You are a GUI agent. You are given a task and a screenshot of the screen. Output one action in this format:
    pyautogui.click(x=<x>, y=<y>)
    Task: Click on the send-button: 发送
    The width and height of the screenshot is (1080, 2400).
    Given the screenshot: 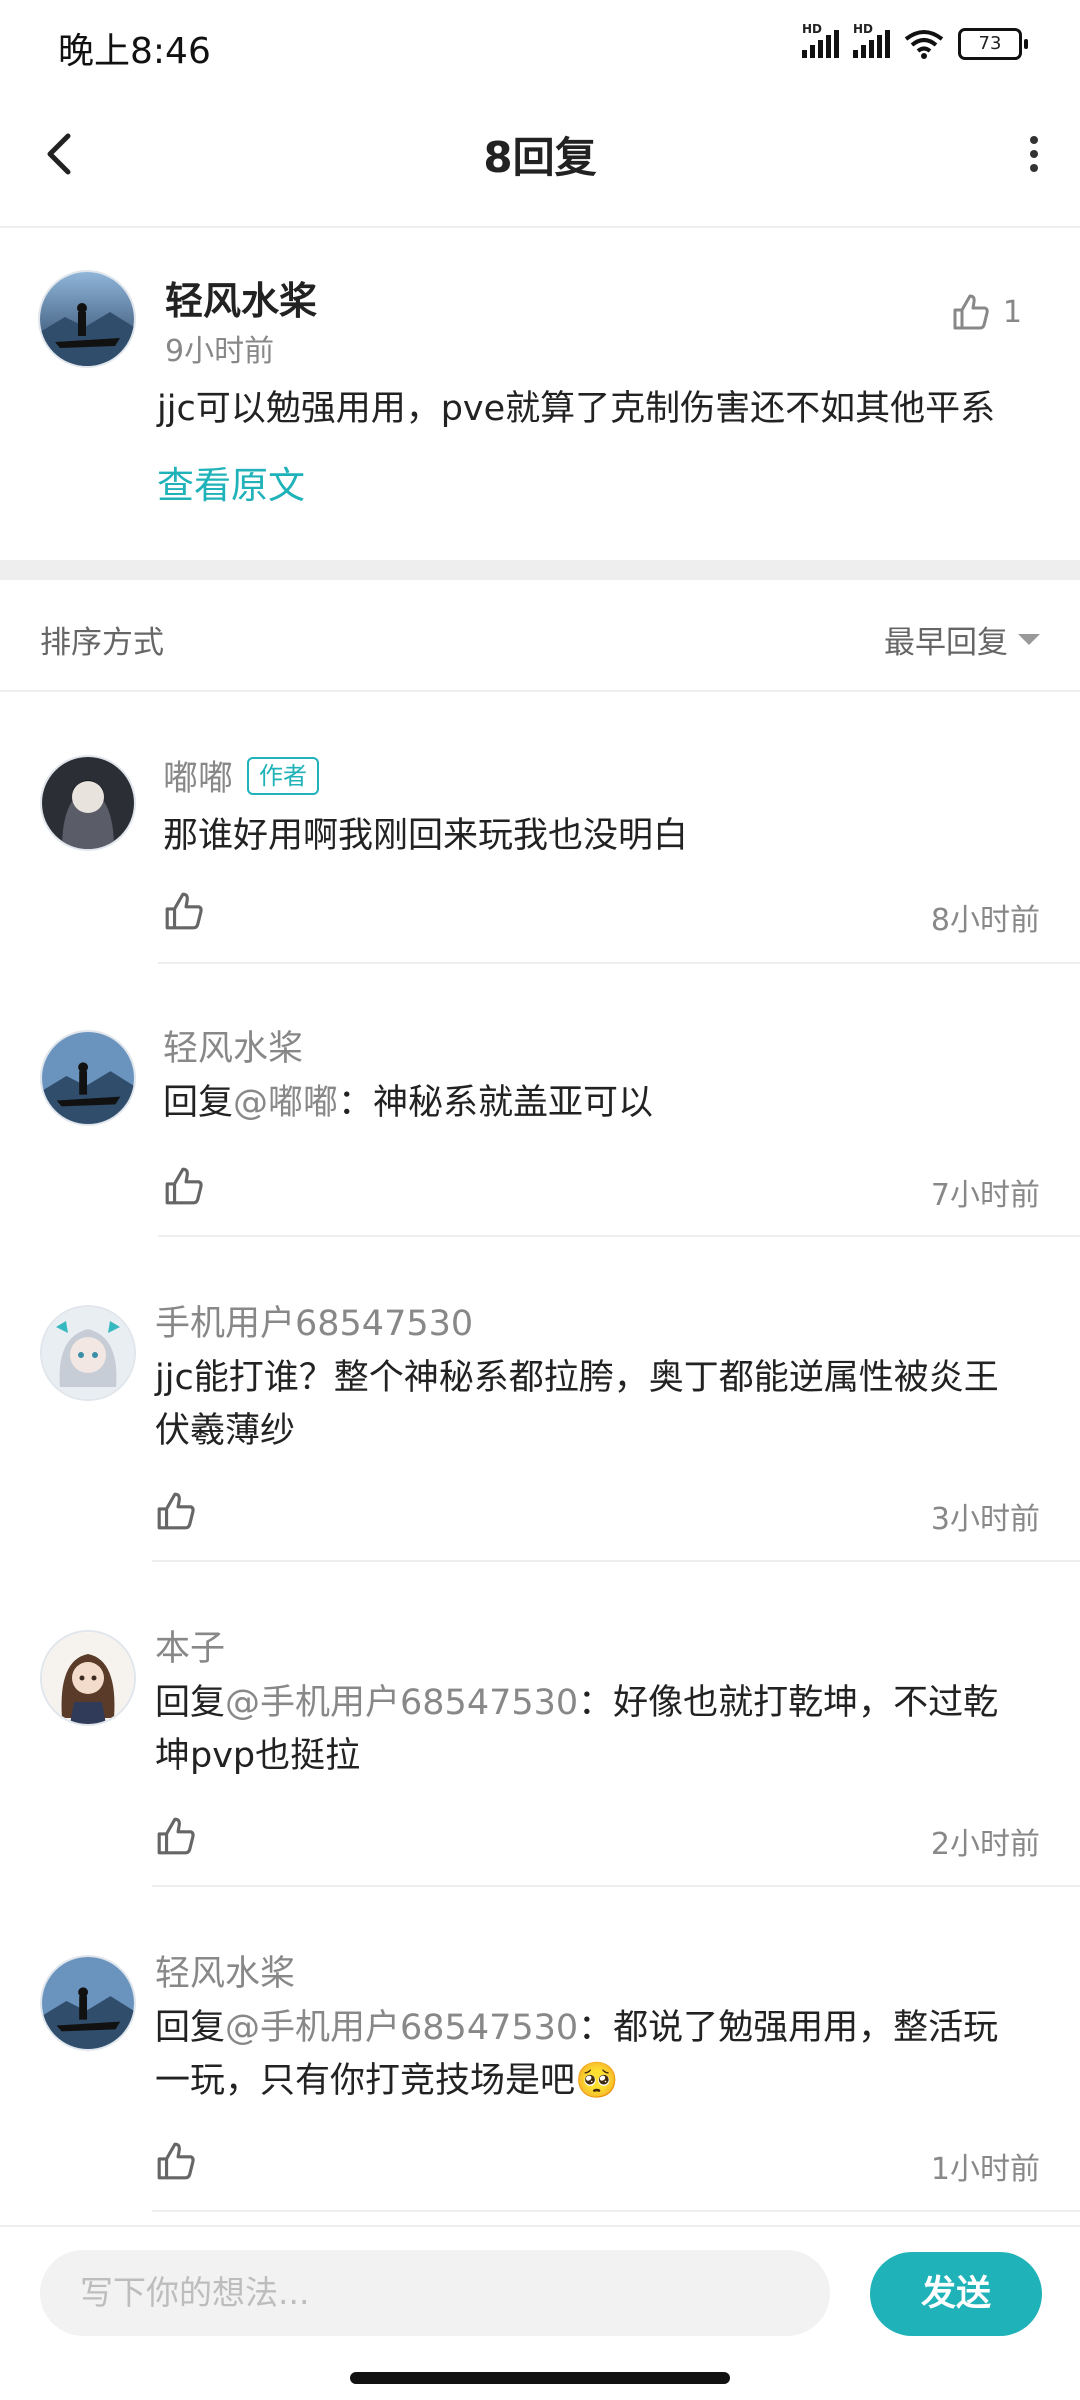 What is the action you would take?
    pyautogui.click(x=956, y=2294)
    